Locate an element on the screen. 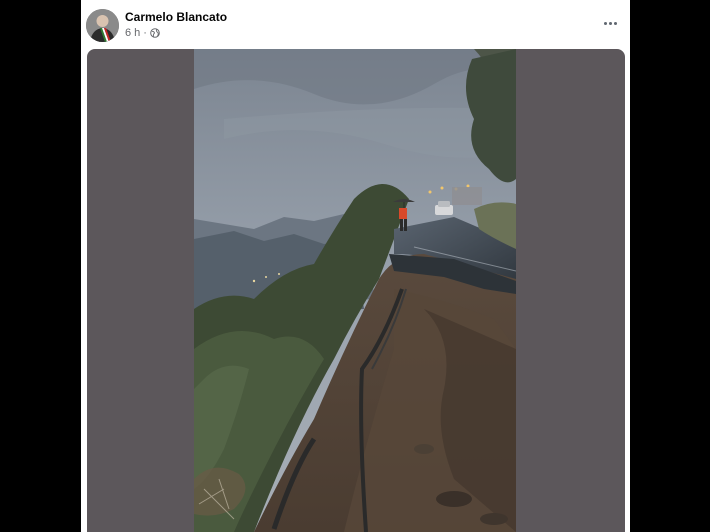  post-time: 6 h is located at coordinates (132, 33).